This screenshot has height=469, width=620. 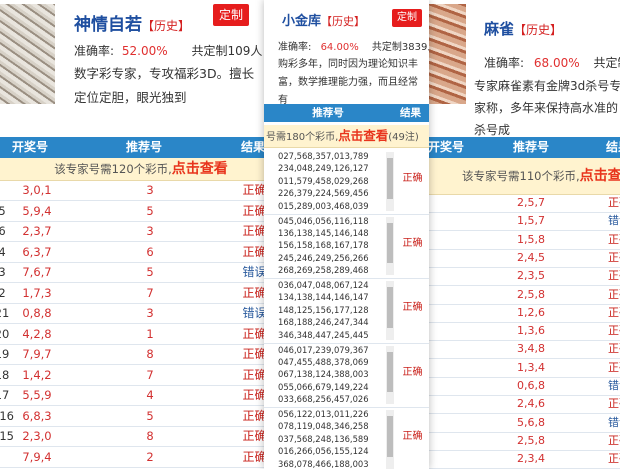 What do you see at coordinates (323, 245) in the screenshot?
I see `recommend-line: 156,158,168,167,178` at bounding box center [323, 245].